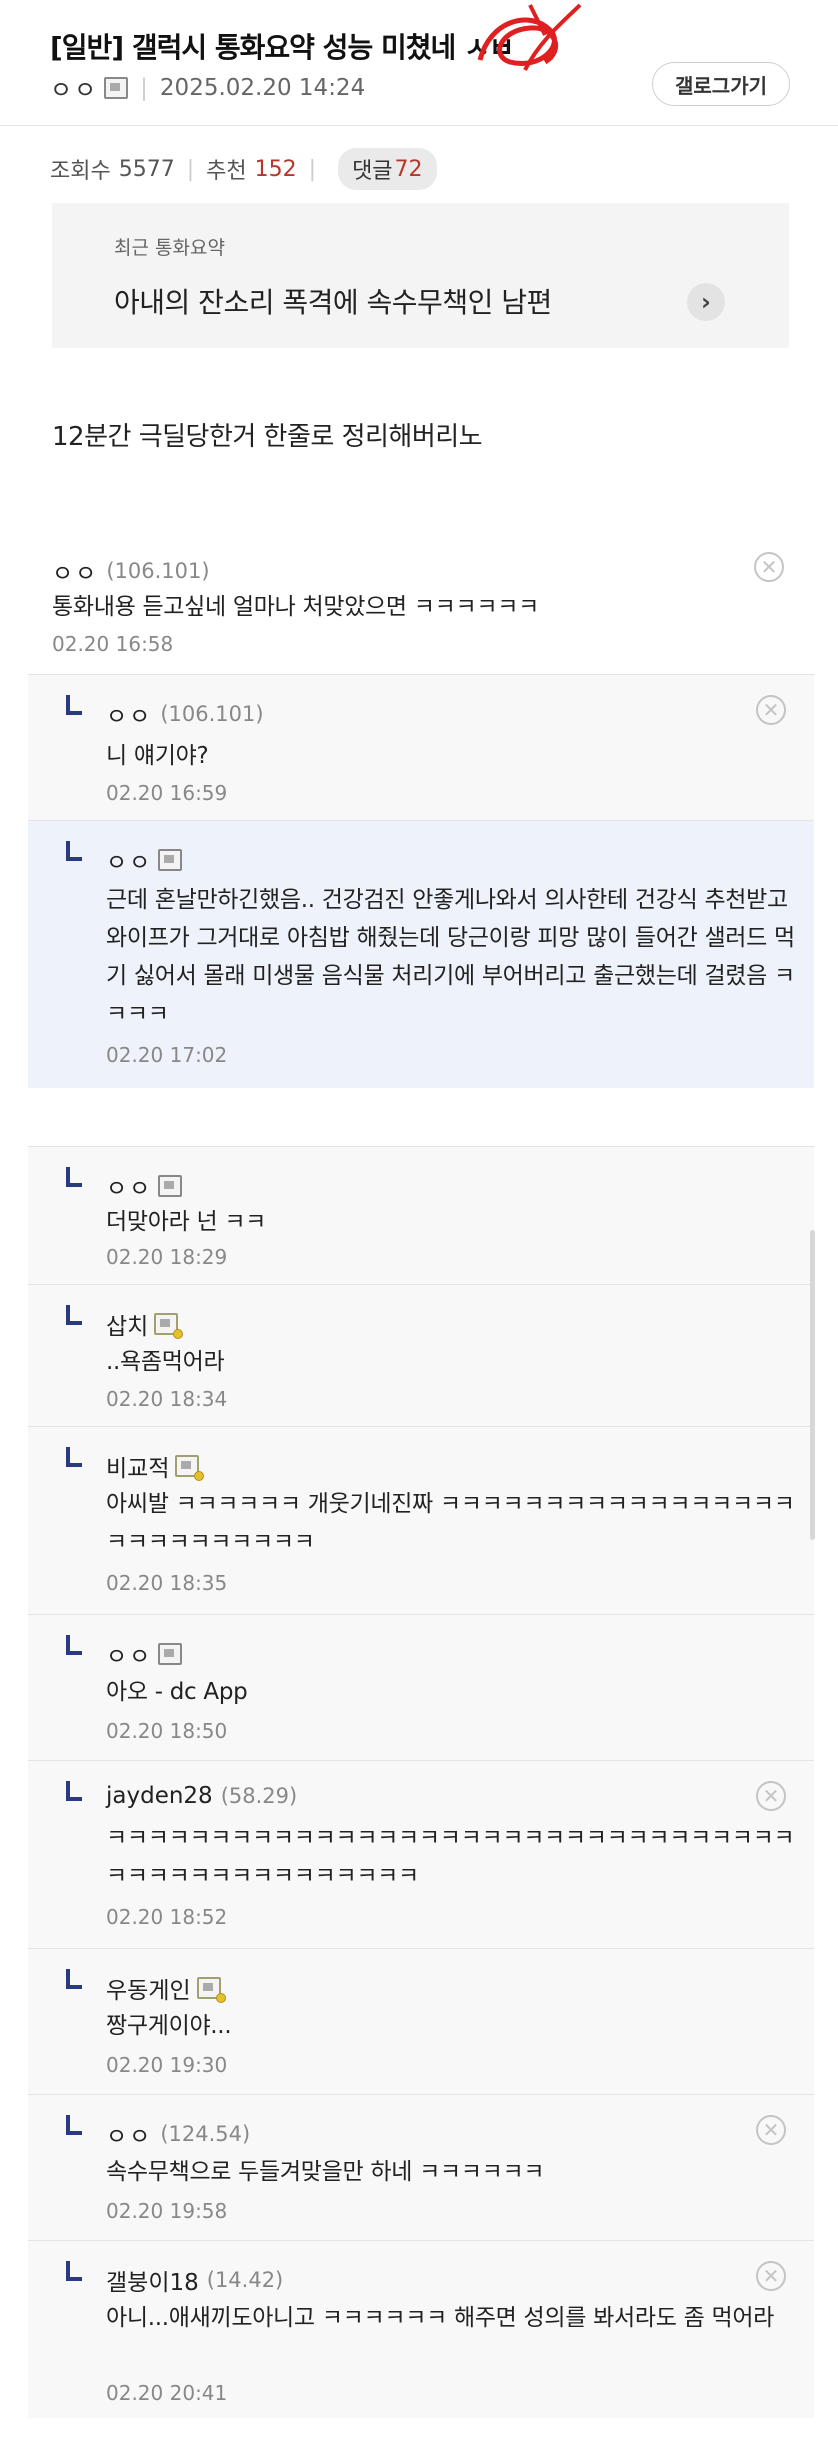 The image size is (838, 2464). I want to click on comment-header: jayden28 (58.29), so click(201, 1796).